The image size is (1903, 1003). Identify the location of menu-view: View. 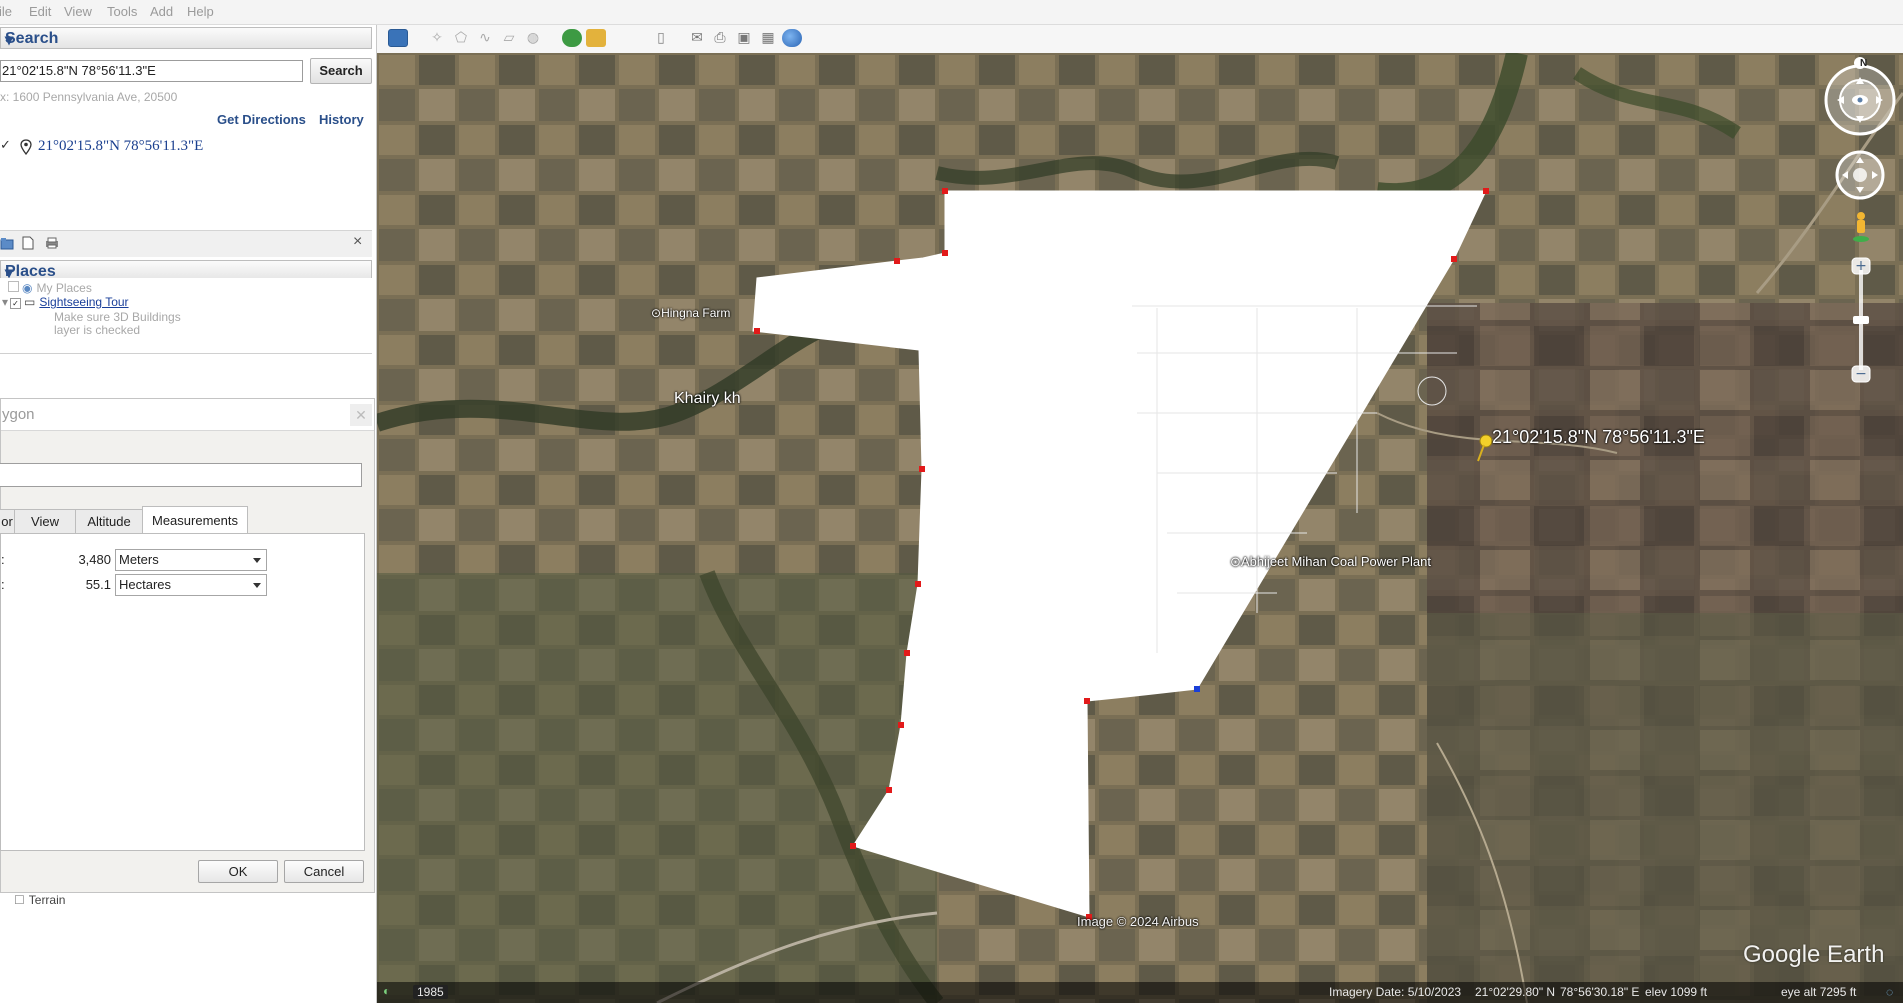
(78, 11).